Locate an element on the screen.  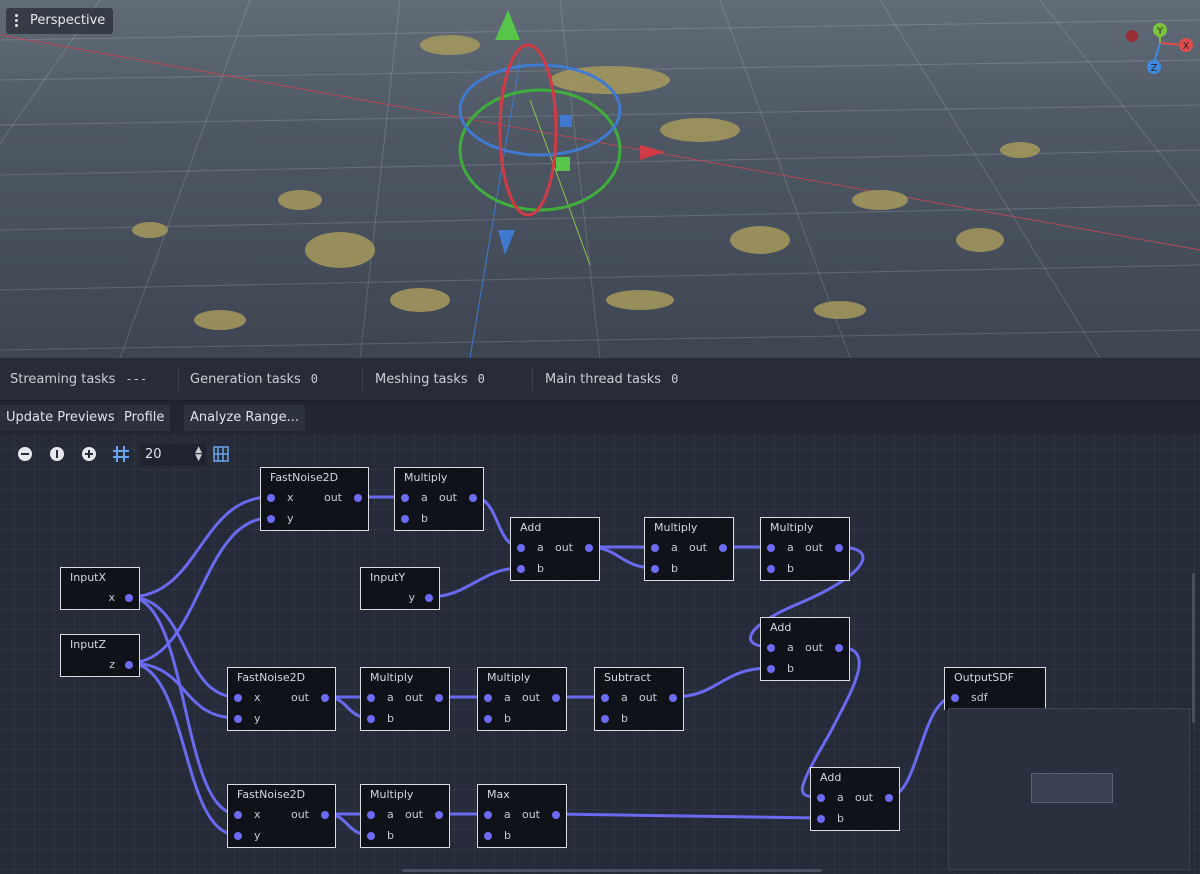
graph-minimap is located at coordinates (1069, 789).